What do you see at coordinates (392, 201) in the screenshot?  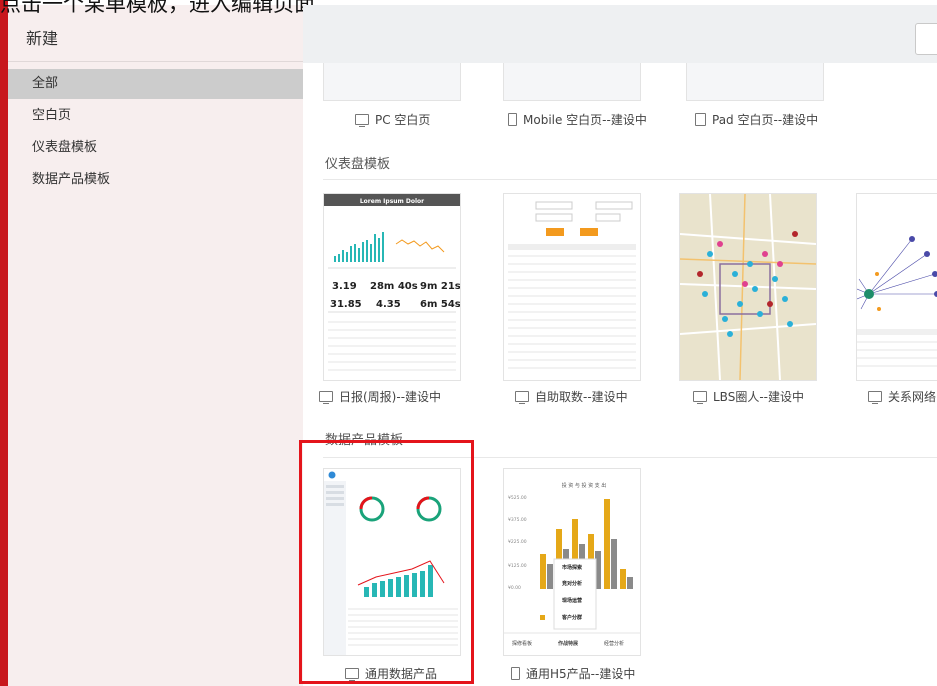 I see `daily-report-header: Lorem Ipsum Dolor` at bounding box center [392, 201].